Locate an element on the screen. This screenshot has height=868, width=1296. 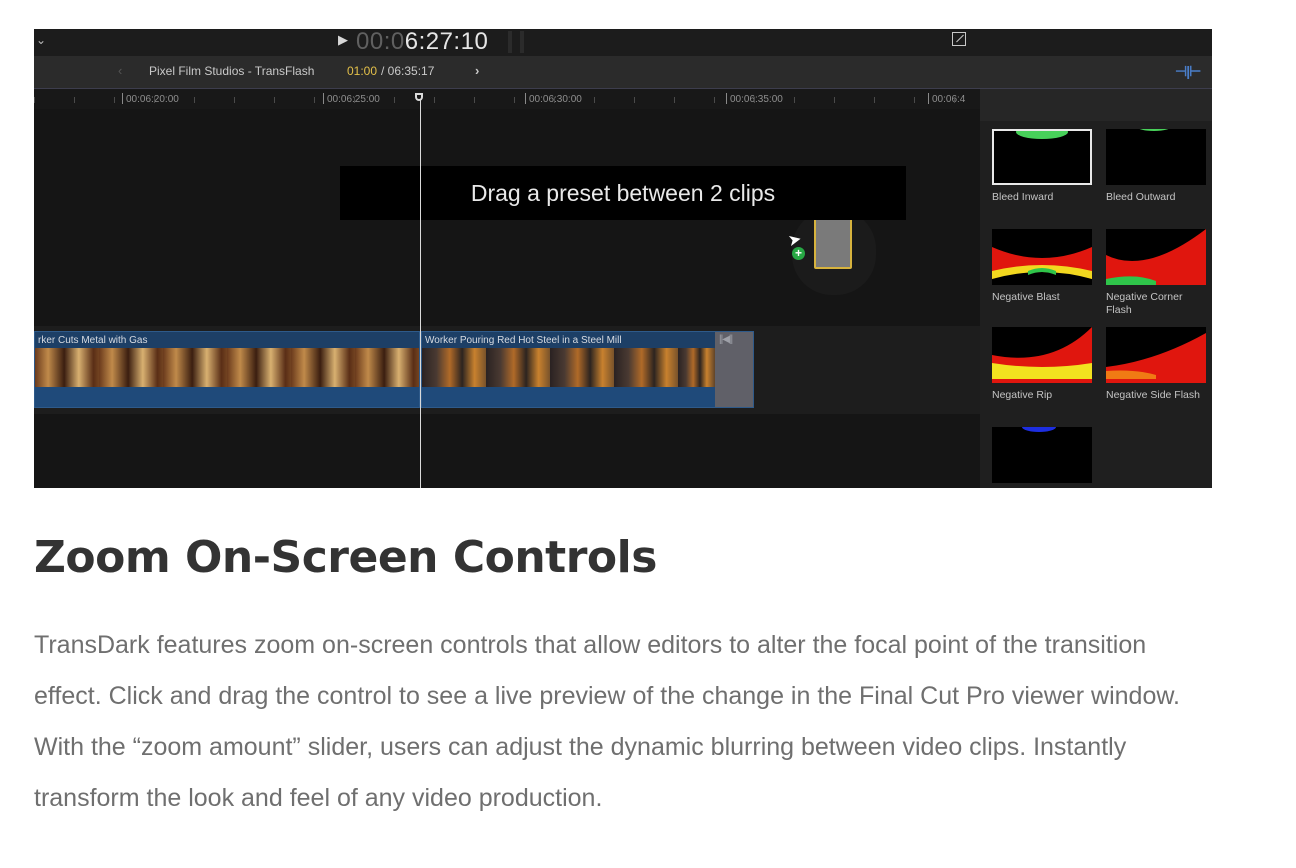
dragged-preset is located at coordinates (833, 243).